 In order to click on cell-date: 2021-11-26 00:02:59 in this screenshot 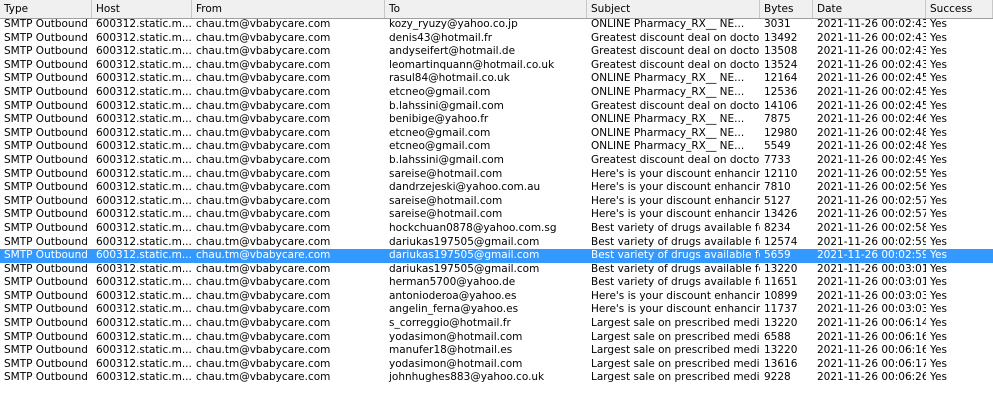, I will do `click(871, 241)`.